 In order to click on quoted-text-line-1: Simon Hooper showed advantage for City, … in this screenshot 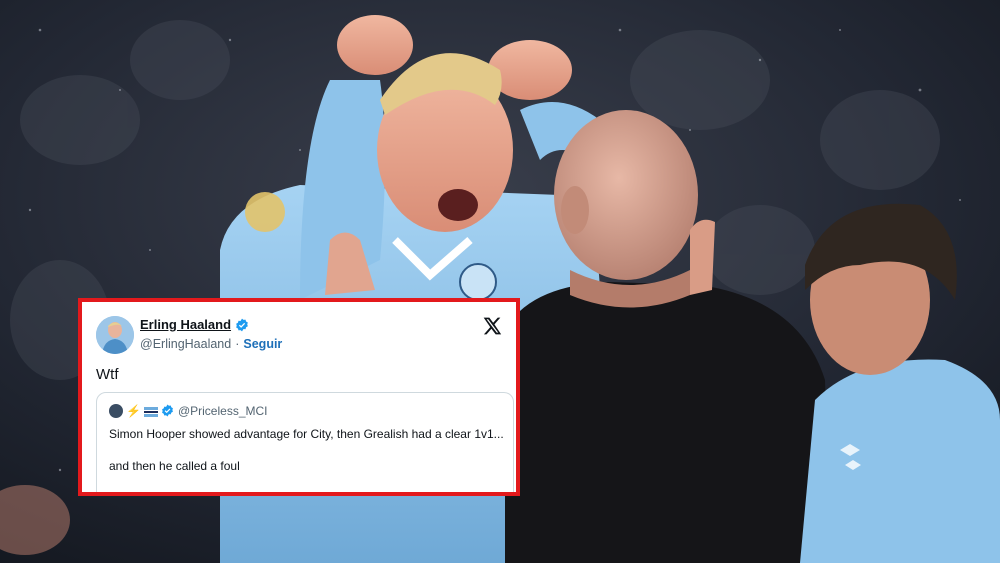, I will do `click(306, 434)`.